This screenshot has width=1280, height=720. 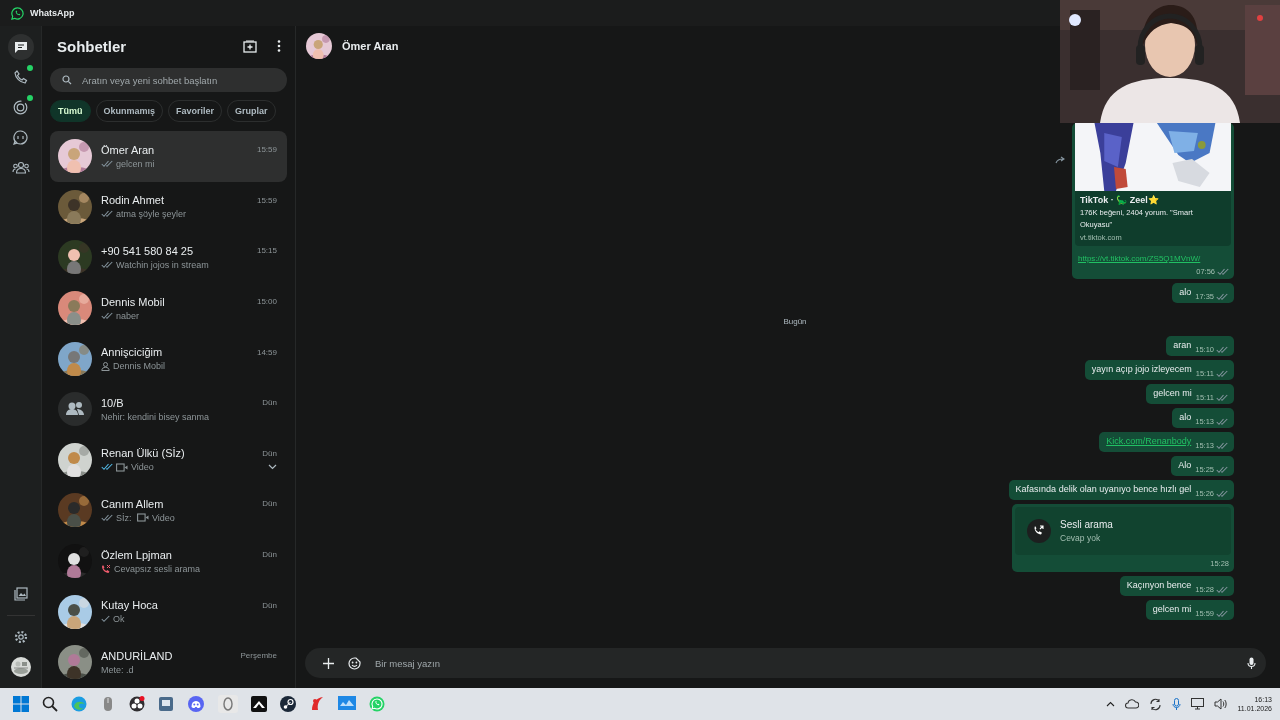 I want to click on contact-name: Özlem Lpjman, so click(x=136, y=554).